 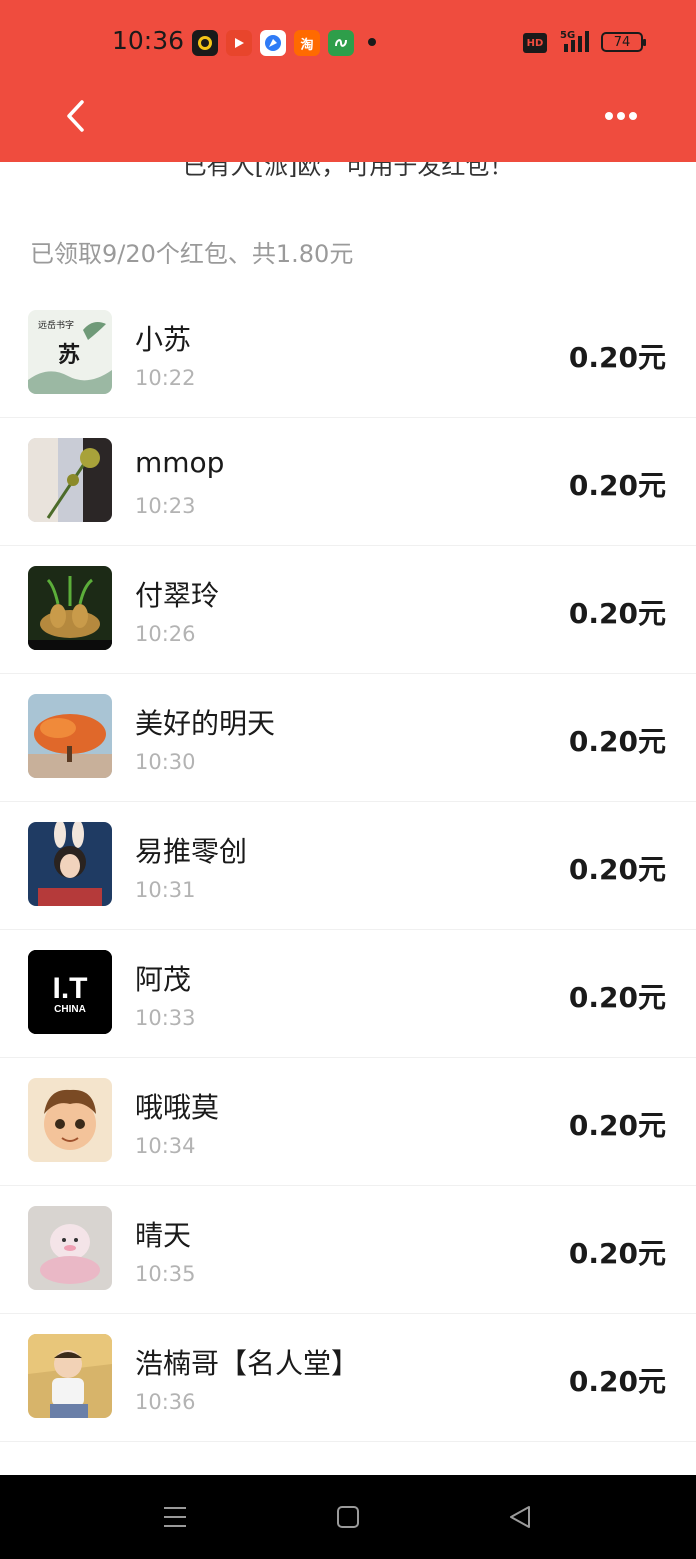 What do you see at coordinates (192, 254) in the screenshot?
I see `claim-summary: 已领取9/20个红包、共1.80元` at bounding box center [192, 254].